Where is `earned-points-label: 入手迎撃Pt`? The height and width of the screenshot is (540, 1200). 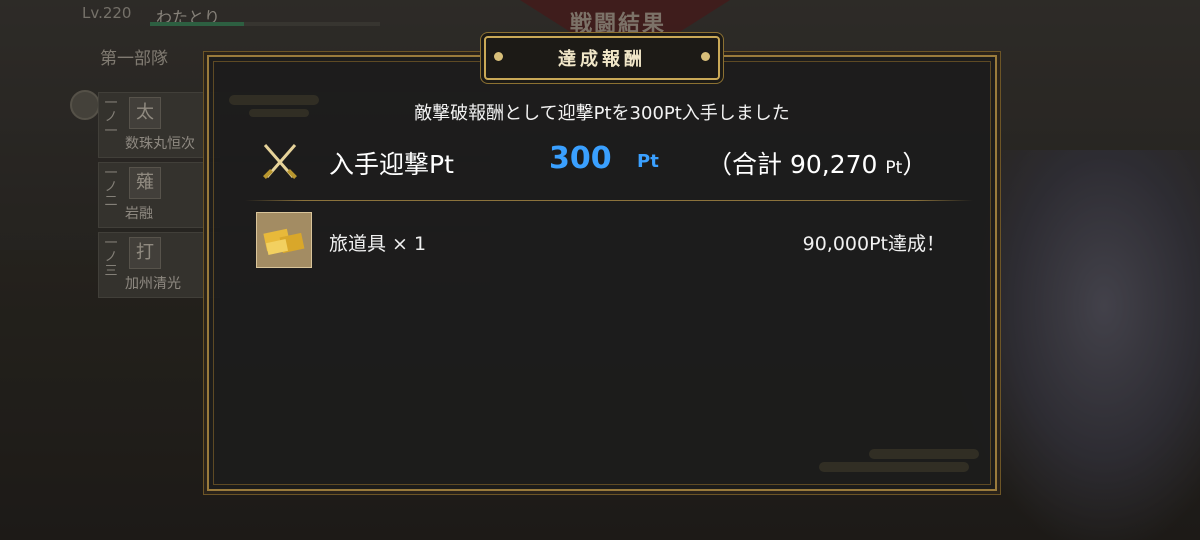 earned-points-label: 入手迎撃Pt is located at coordinates (391, 164).